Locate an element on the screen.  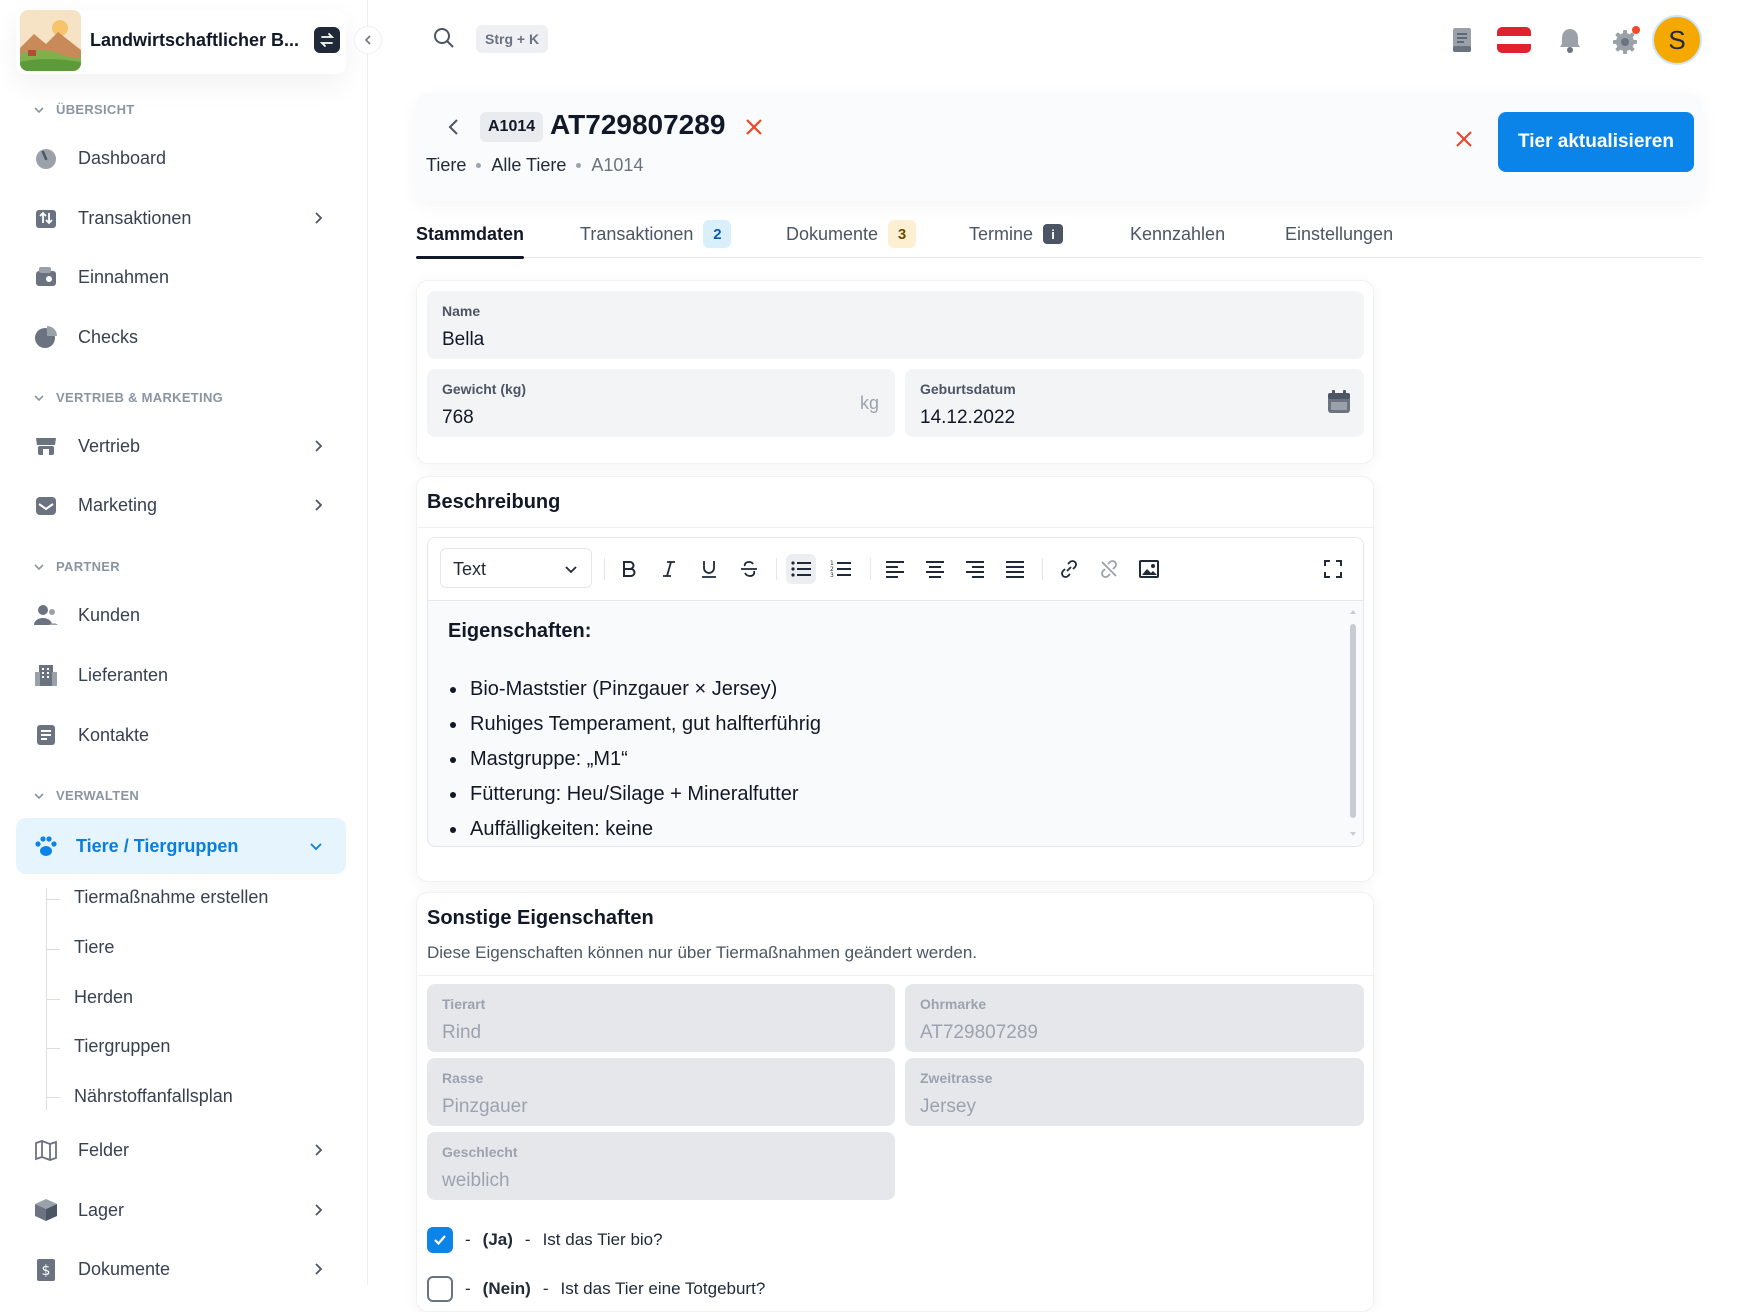
sidebar-item-dokumente: $ Dokumente is located at coordinates (188, 1269).